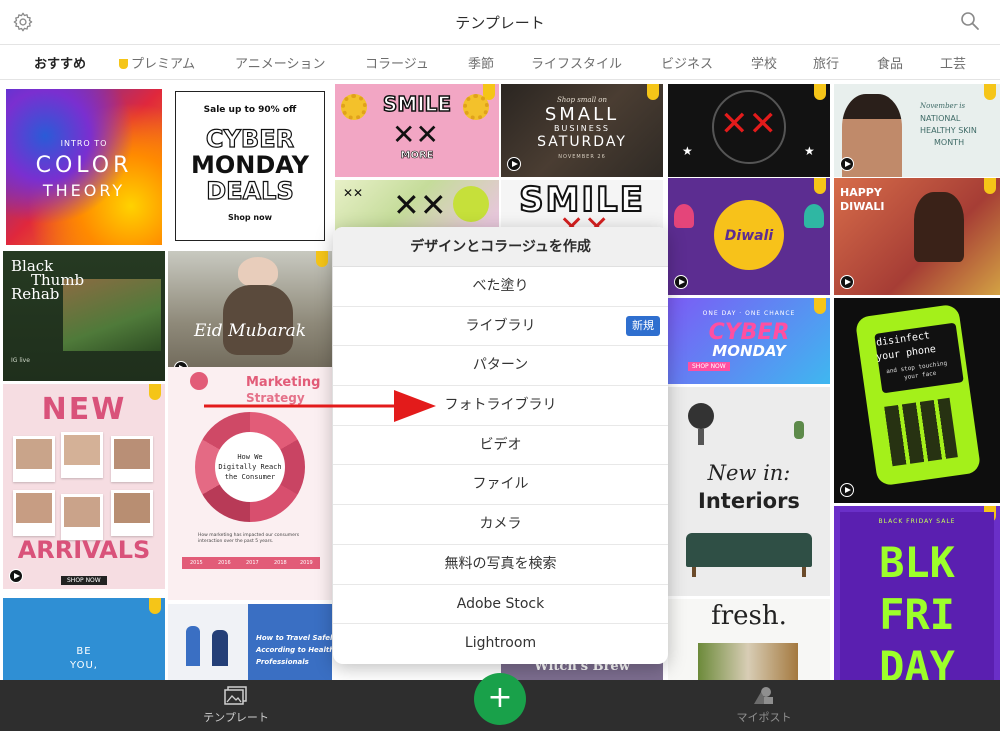 The width and height of the screenshot is (1000, 731). What do you see at coordinates (749, 501) in the screenshot?
I see `tile-text: Interiors` at bounding box center [749, 501].